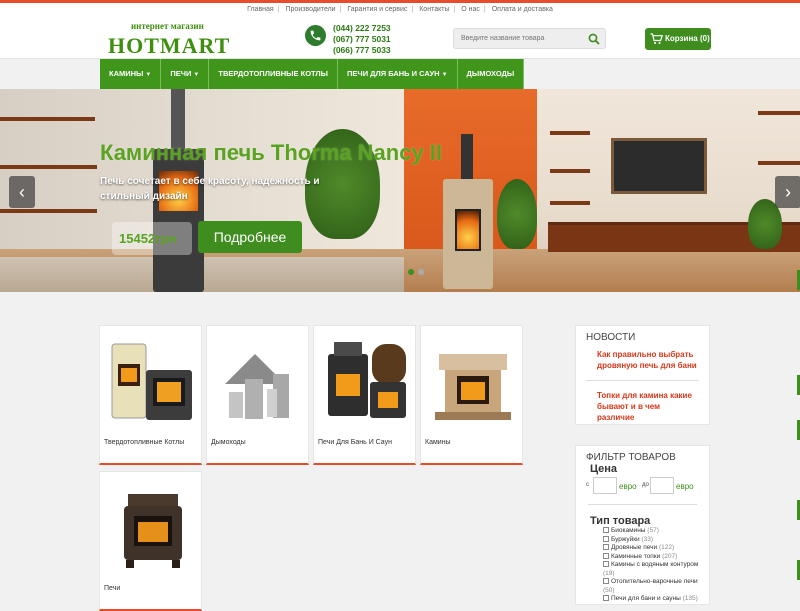 Image resolution: width=800 pixels, height=611 pixels. What do you see at coordinates (181, 73) in the screenshot?
I see `nav-label: ПЕЧИ` at bounding box center [181, 73].